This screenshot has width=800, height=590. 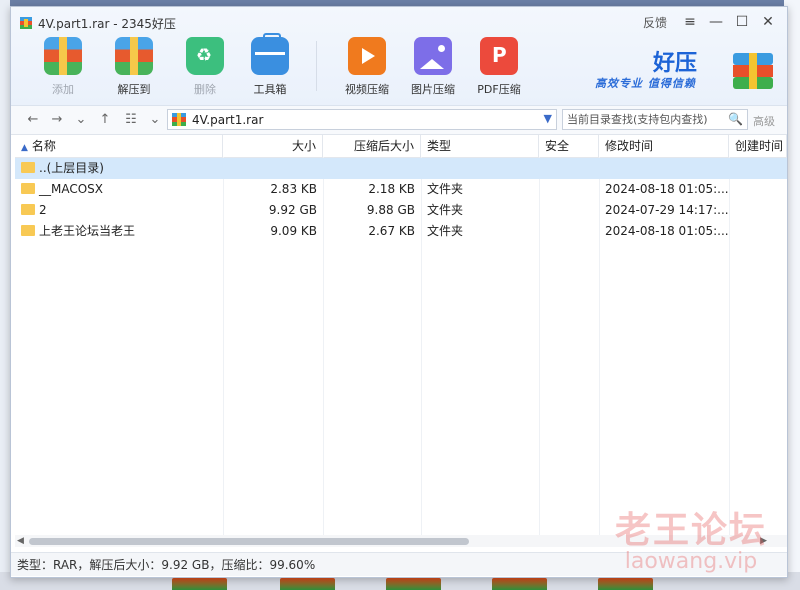 What do you see at coordinates (63, 89) in the screenshot?
I see `add-label: 添加` at bounding box center [63, 89].